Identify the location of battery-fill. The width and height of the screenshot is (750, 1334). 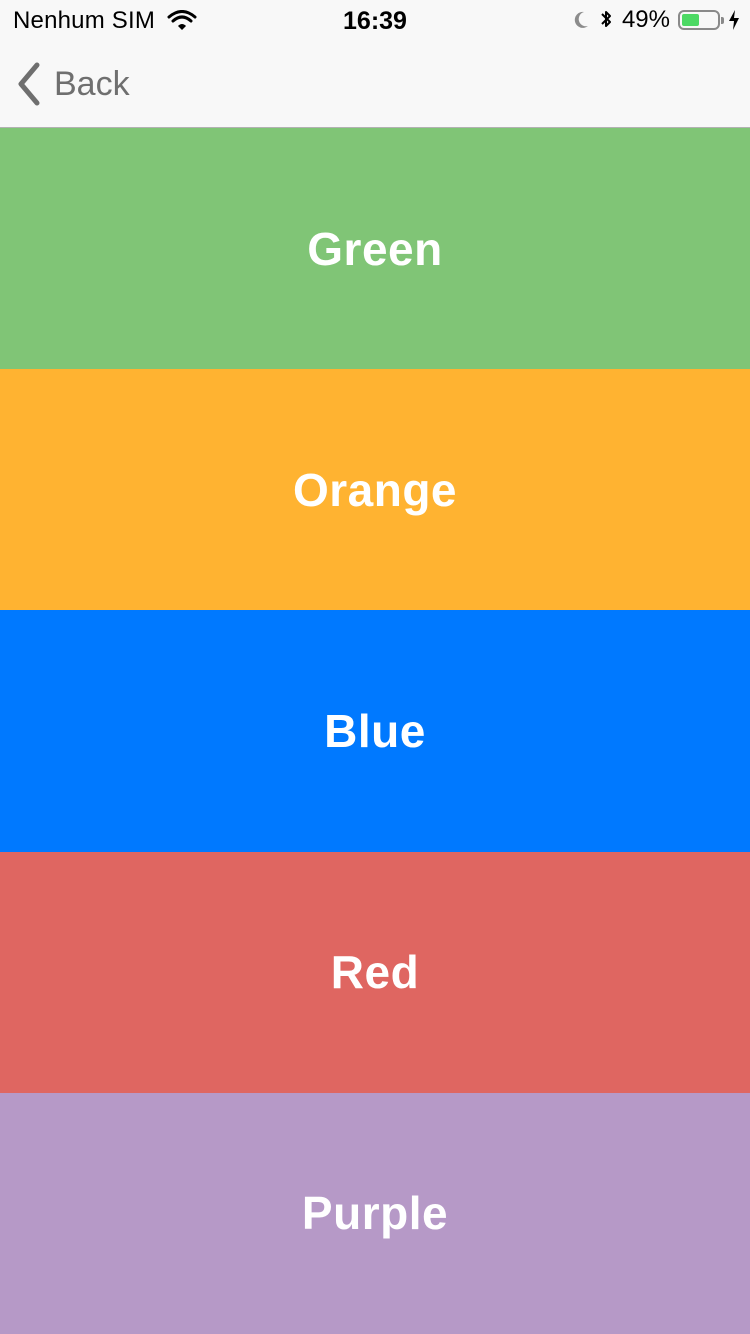
(690, 20).